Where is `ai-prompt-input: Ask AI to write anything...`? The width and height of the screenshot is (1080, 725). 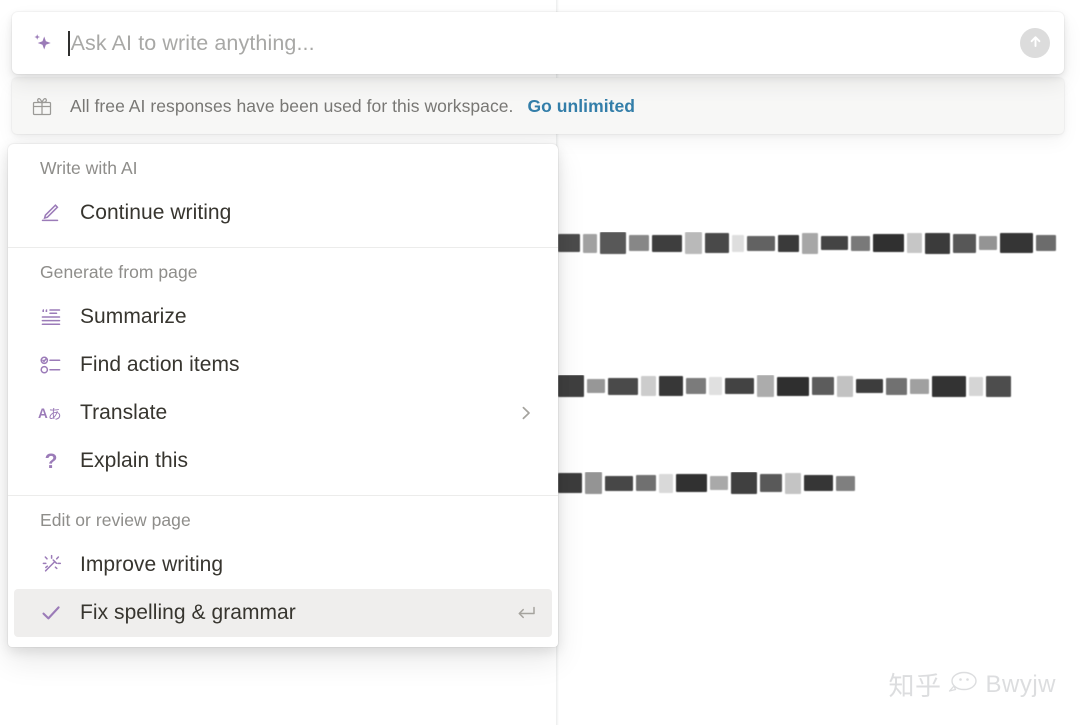 ai-prompt-input: Ask AI to write anything... is located at coordinates (539, 43).